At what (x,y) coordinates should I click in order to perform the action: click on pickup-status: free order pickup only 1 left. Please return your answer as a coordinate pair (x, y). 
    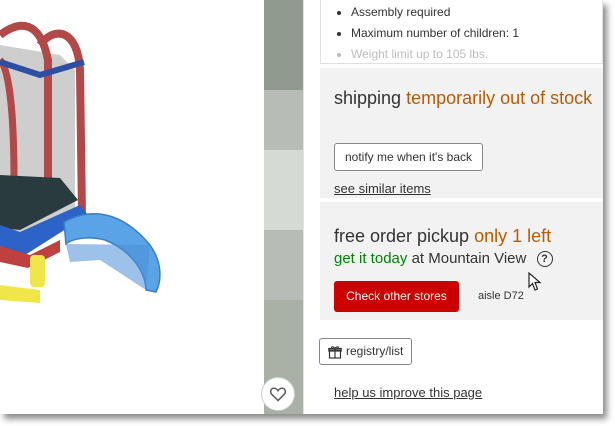
    Looking at the image, I should click on (442, 236).